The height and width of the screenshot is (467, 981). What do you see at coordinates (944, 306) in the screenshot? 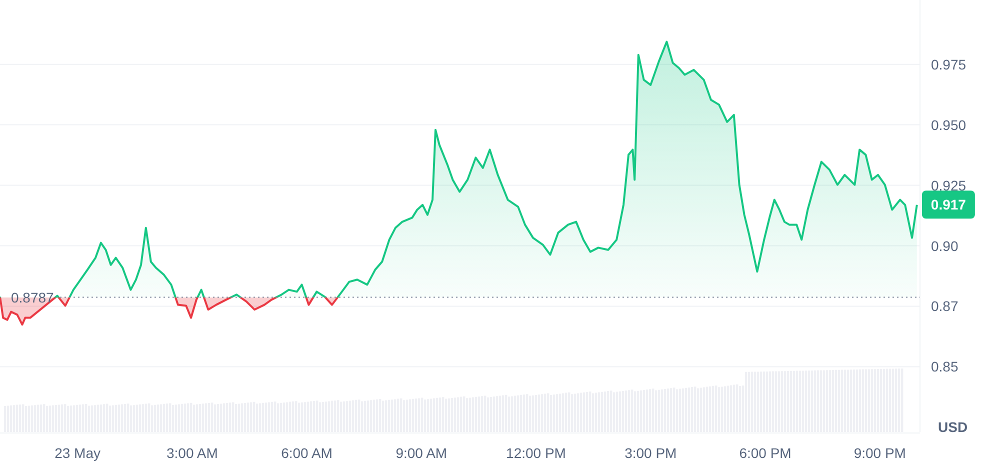
I see `y-axis-label: 0.87` at bounding box center [944, 306].